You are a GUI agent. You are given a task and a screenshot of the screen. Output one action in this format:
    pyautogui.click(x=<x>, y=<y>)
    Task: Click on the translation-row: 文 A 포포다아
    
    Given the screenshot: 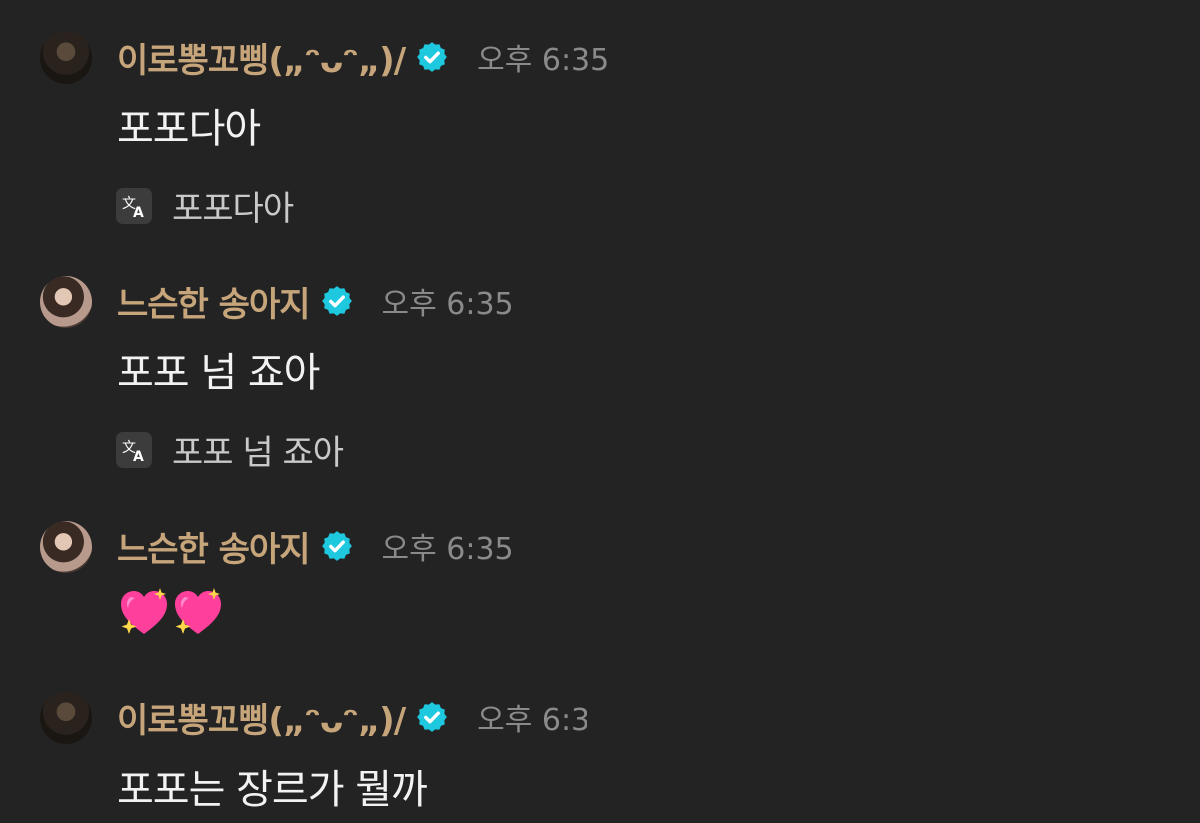 What is the action you would take?
    pyautogui.click(x=205, y=205)
    